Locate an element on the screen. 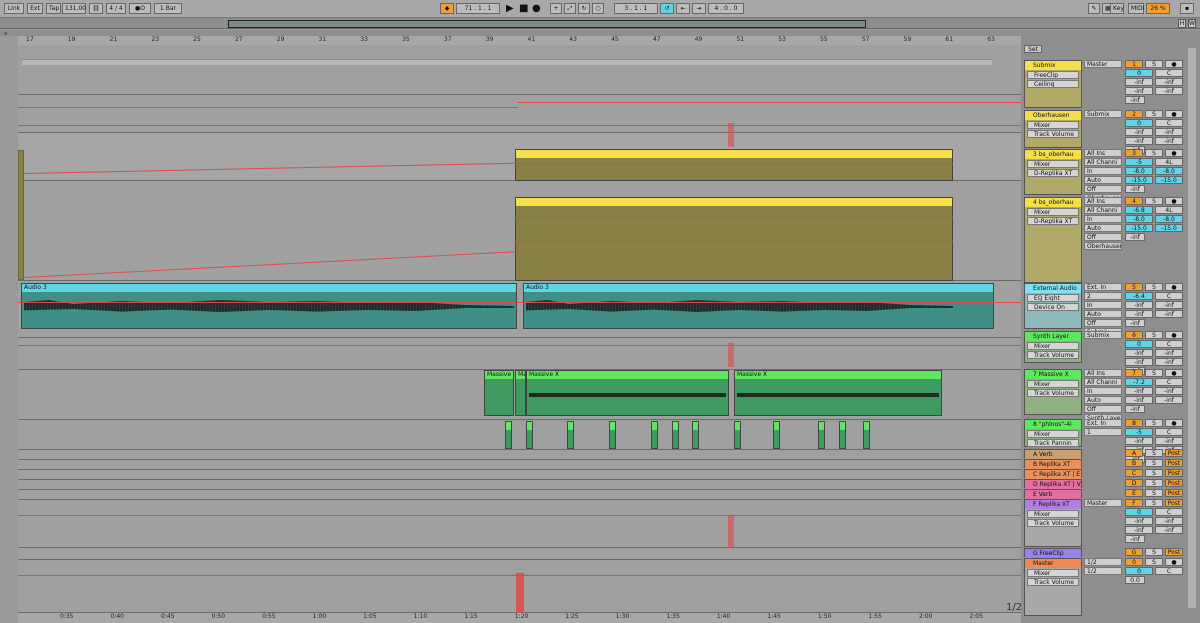 This screenshot has height=623, width=1200. send-field: -15.0 is located at coordinates (1169, 228).